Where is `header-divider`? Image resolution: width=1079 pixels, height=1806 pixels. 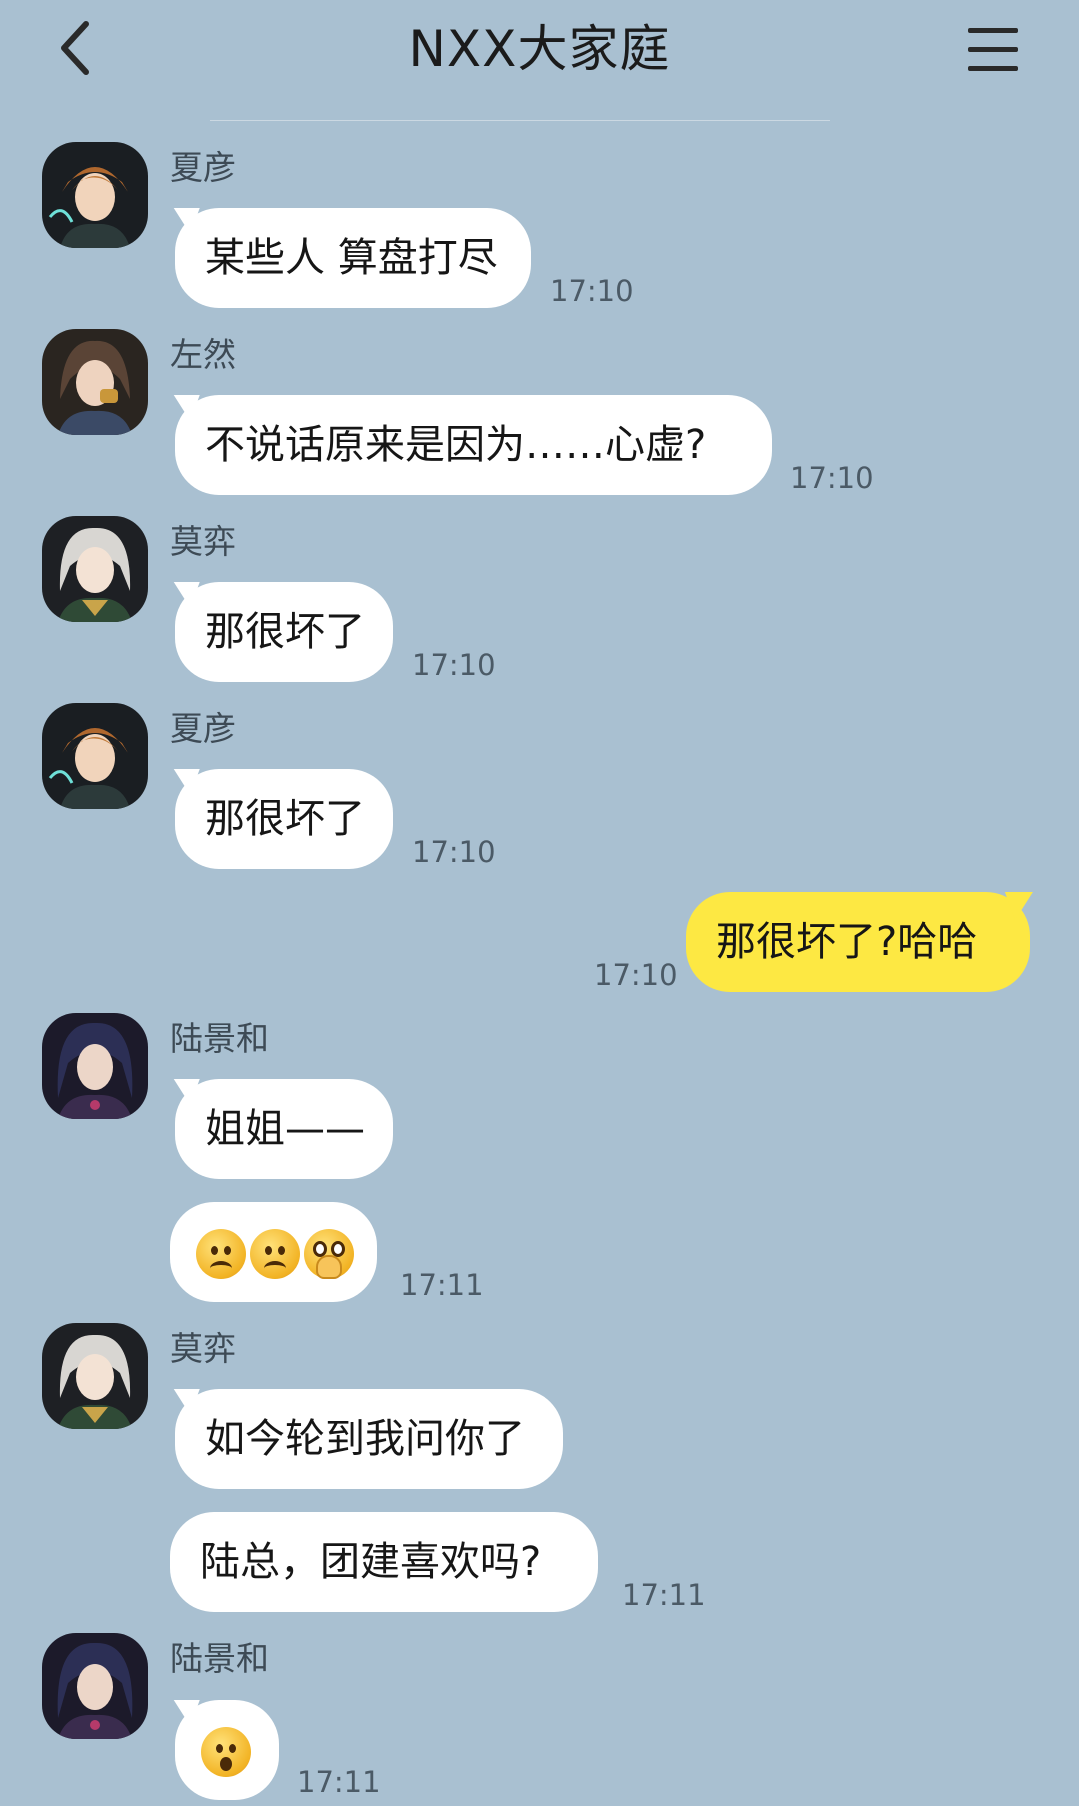 header-divider is located at coordinates (520, 120).